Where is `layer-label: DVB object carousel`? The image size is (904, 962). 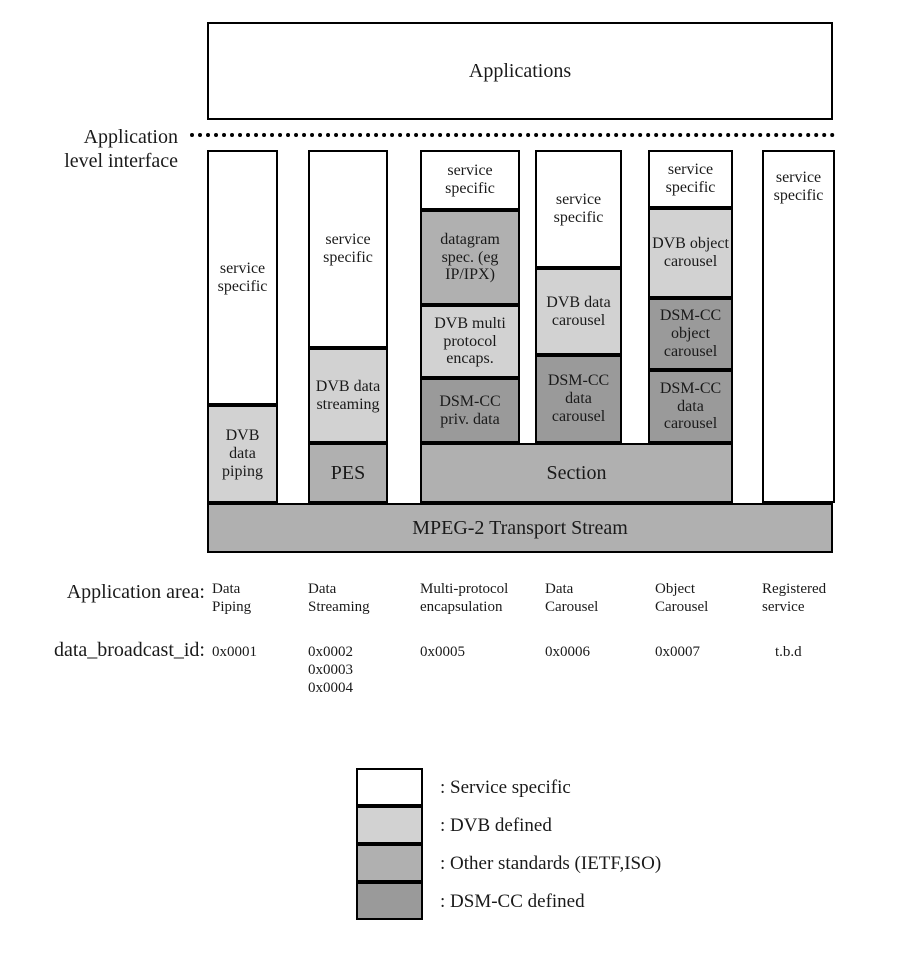
layer-label: DVB object carousel is located at coordinates (690, 252).